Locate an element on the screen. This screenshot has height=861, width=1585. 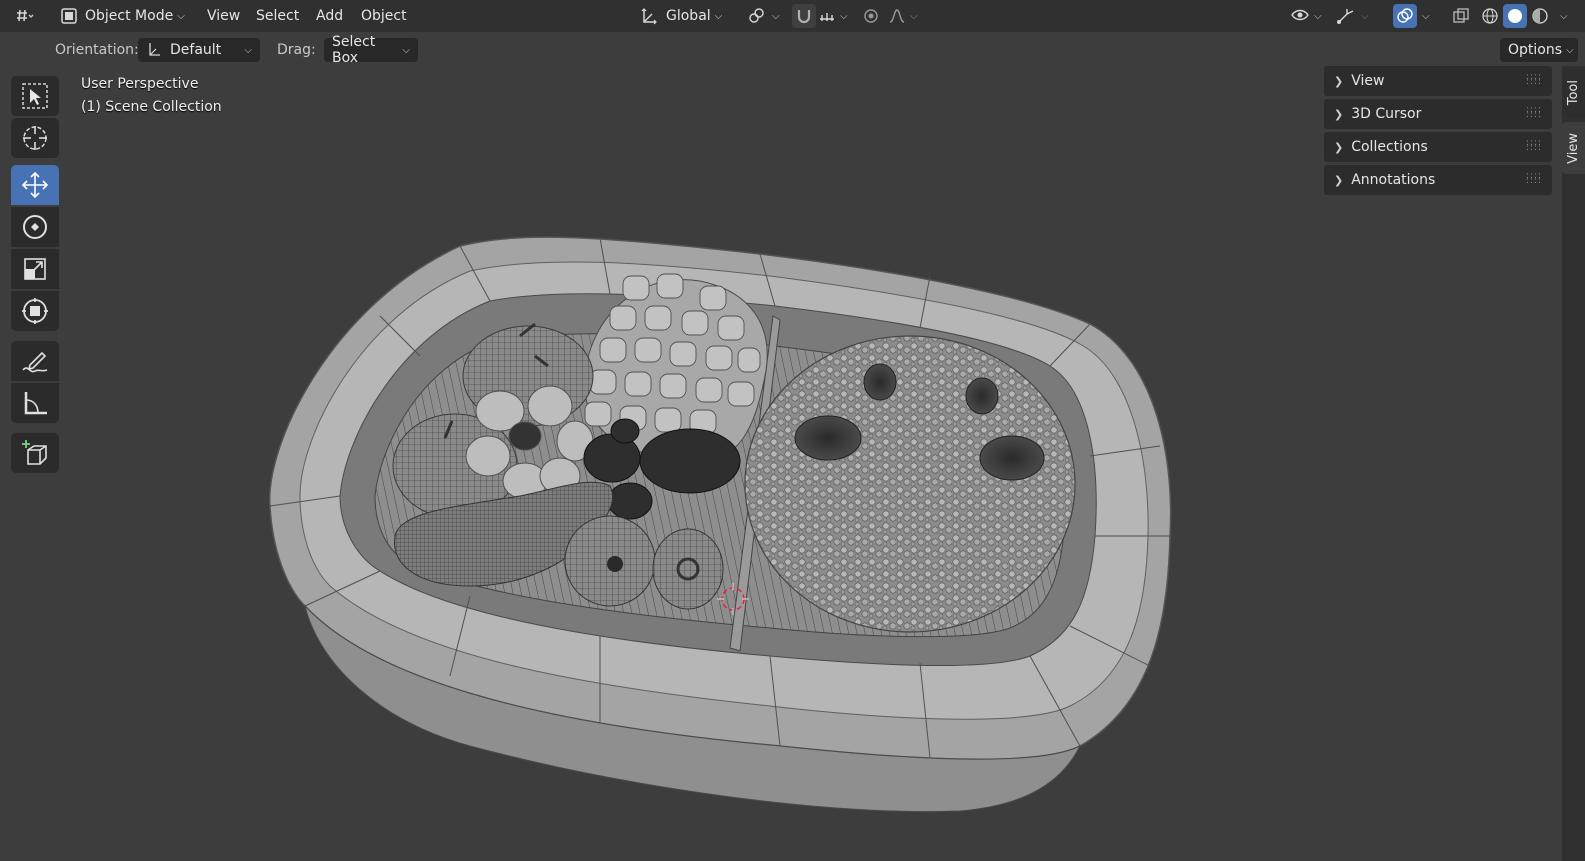
material-shading-button is located at coordinates (1540, 16).